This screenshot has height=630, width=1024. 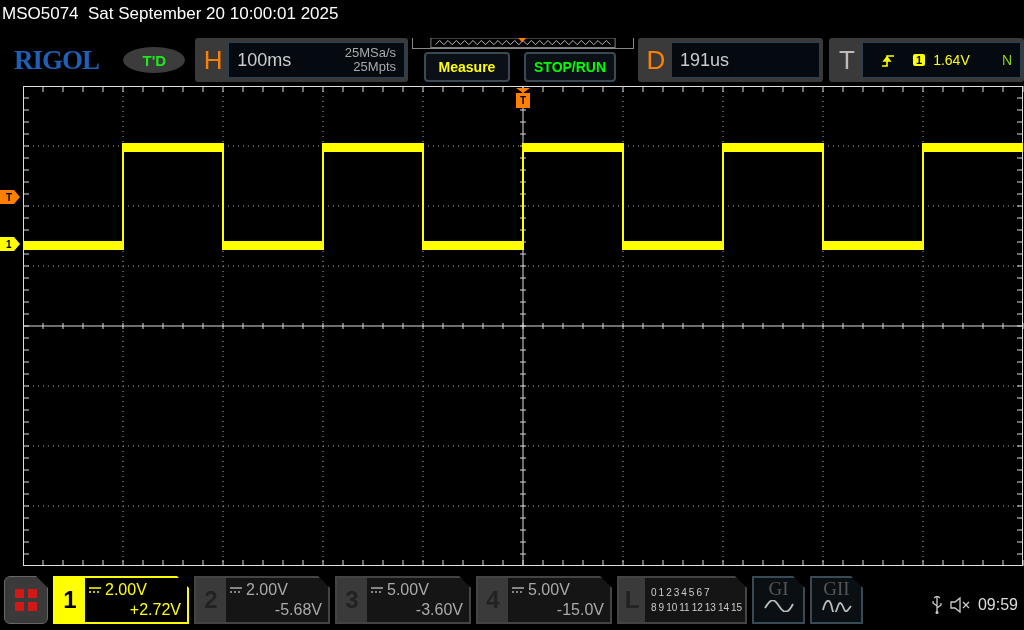 What do you see at coordinates (439, 610) in the screenshot?
I see `vertical-offset: -3.60V` at bounding box center [439, 610].